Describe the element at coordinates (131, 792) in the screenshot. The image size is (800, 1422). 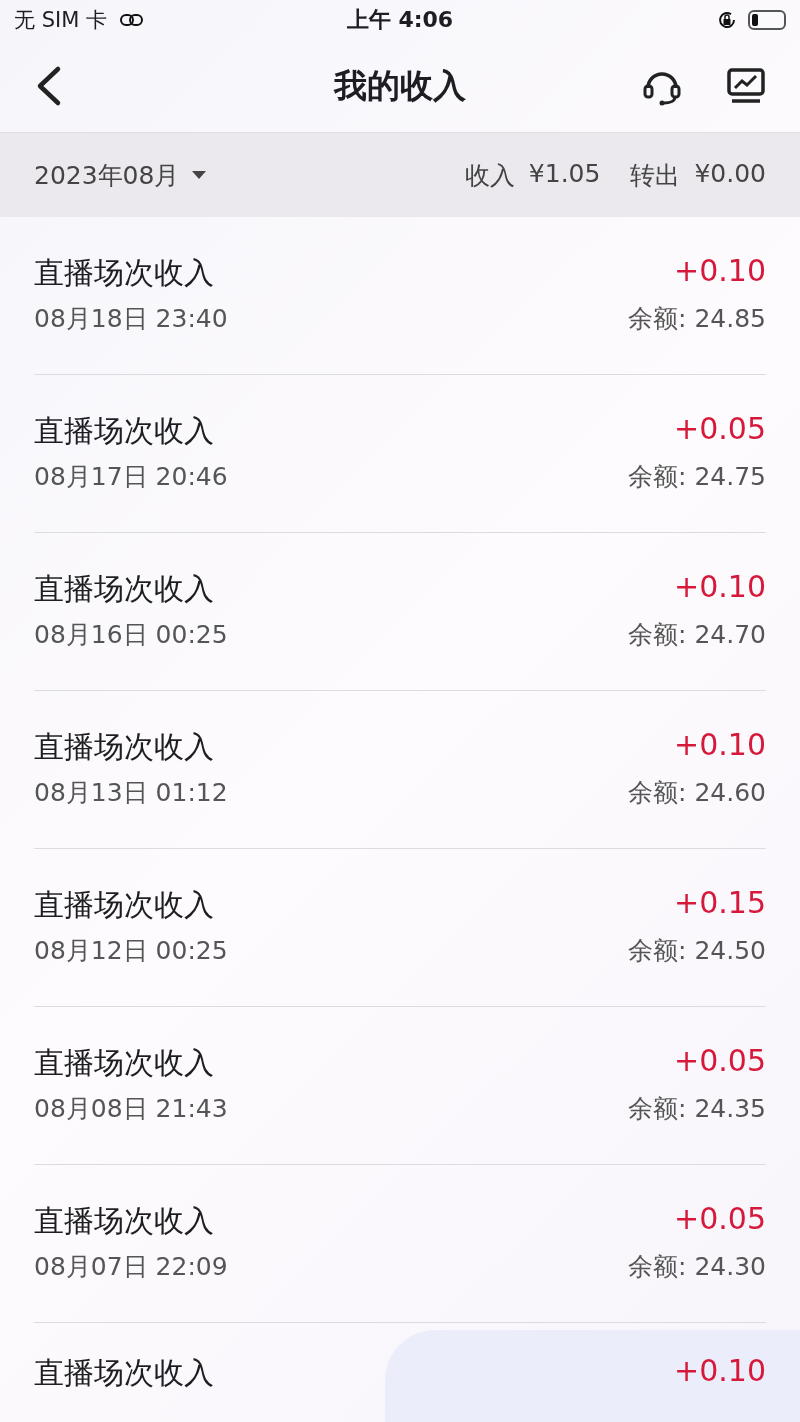
I see `record-time: 08月13日 01:12` at that location.